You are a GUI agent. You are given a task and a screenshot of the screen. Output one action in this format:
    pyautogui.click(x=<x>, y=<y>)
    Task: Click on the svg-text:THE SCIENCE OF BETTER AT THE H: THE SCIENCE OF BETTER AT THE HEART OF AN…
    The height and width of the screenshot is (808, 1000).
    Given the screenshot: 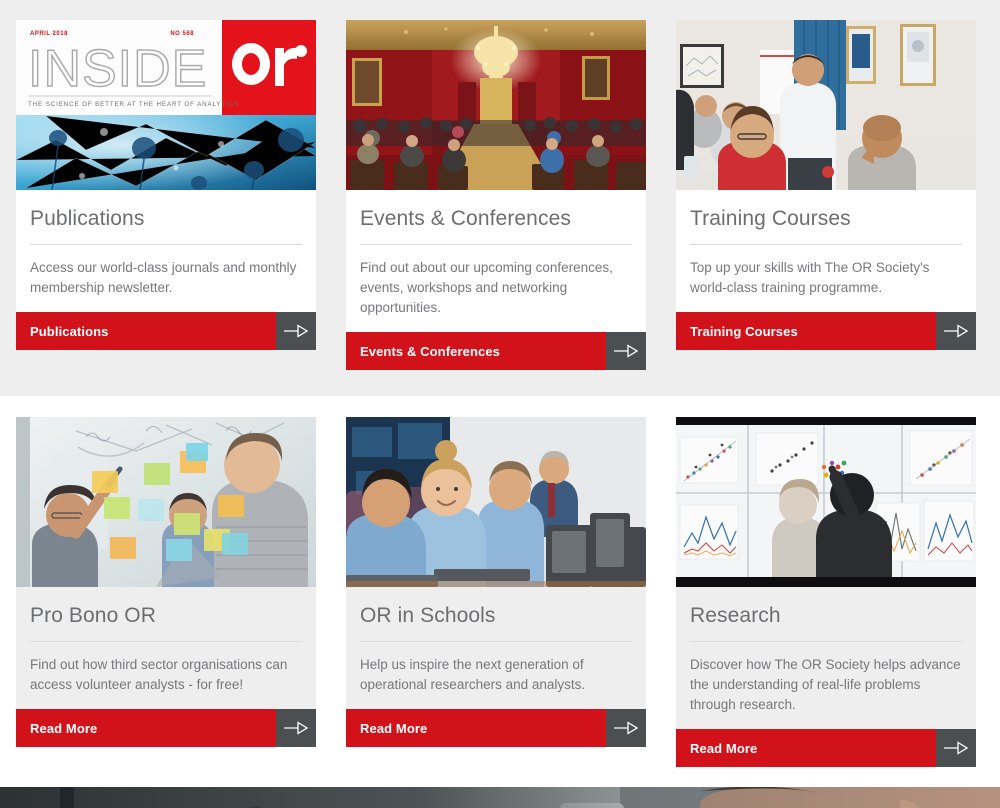 What is the action you would take?
    pyautogui.click(x=133, y=104)
    